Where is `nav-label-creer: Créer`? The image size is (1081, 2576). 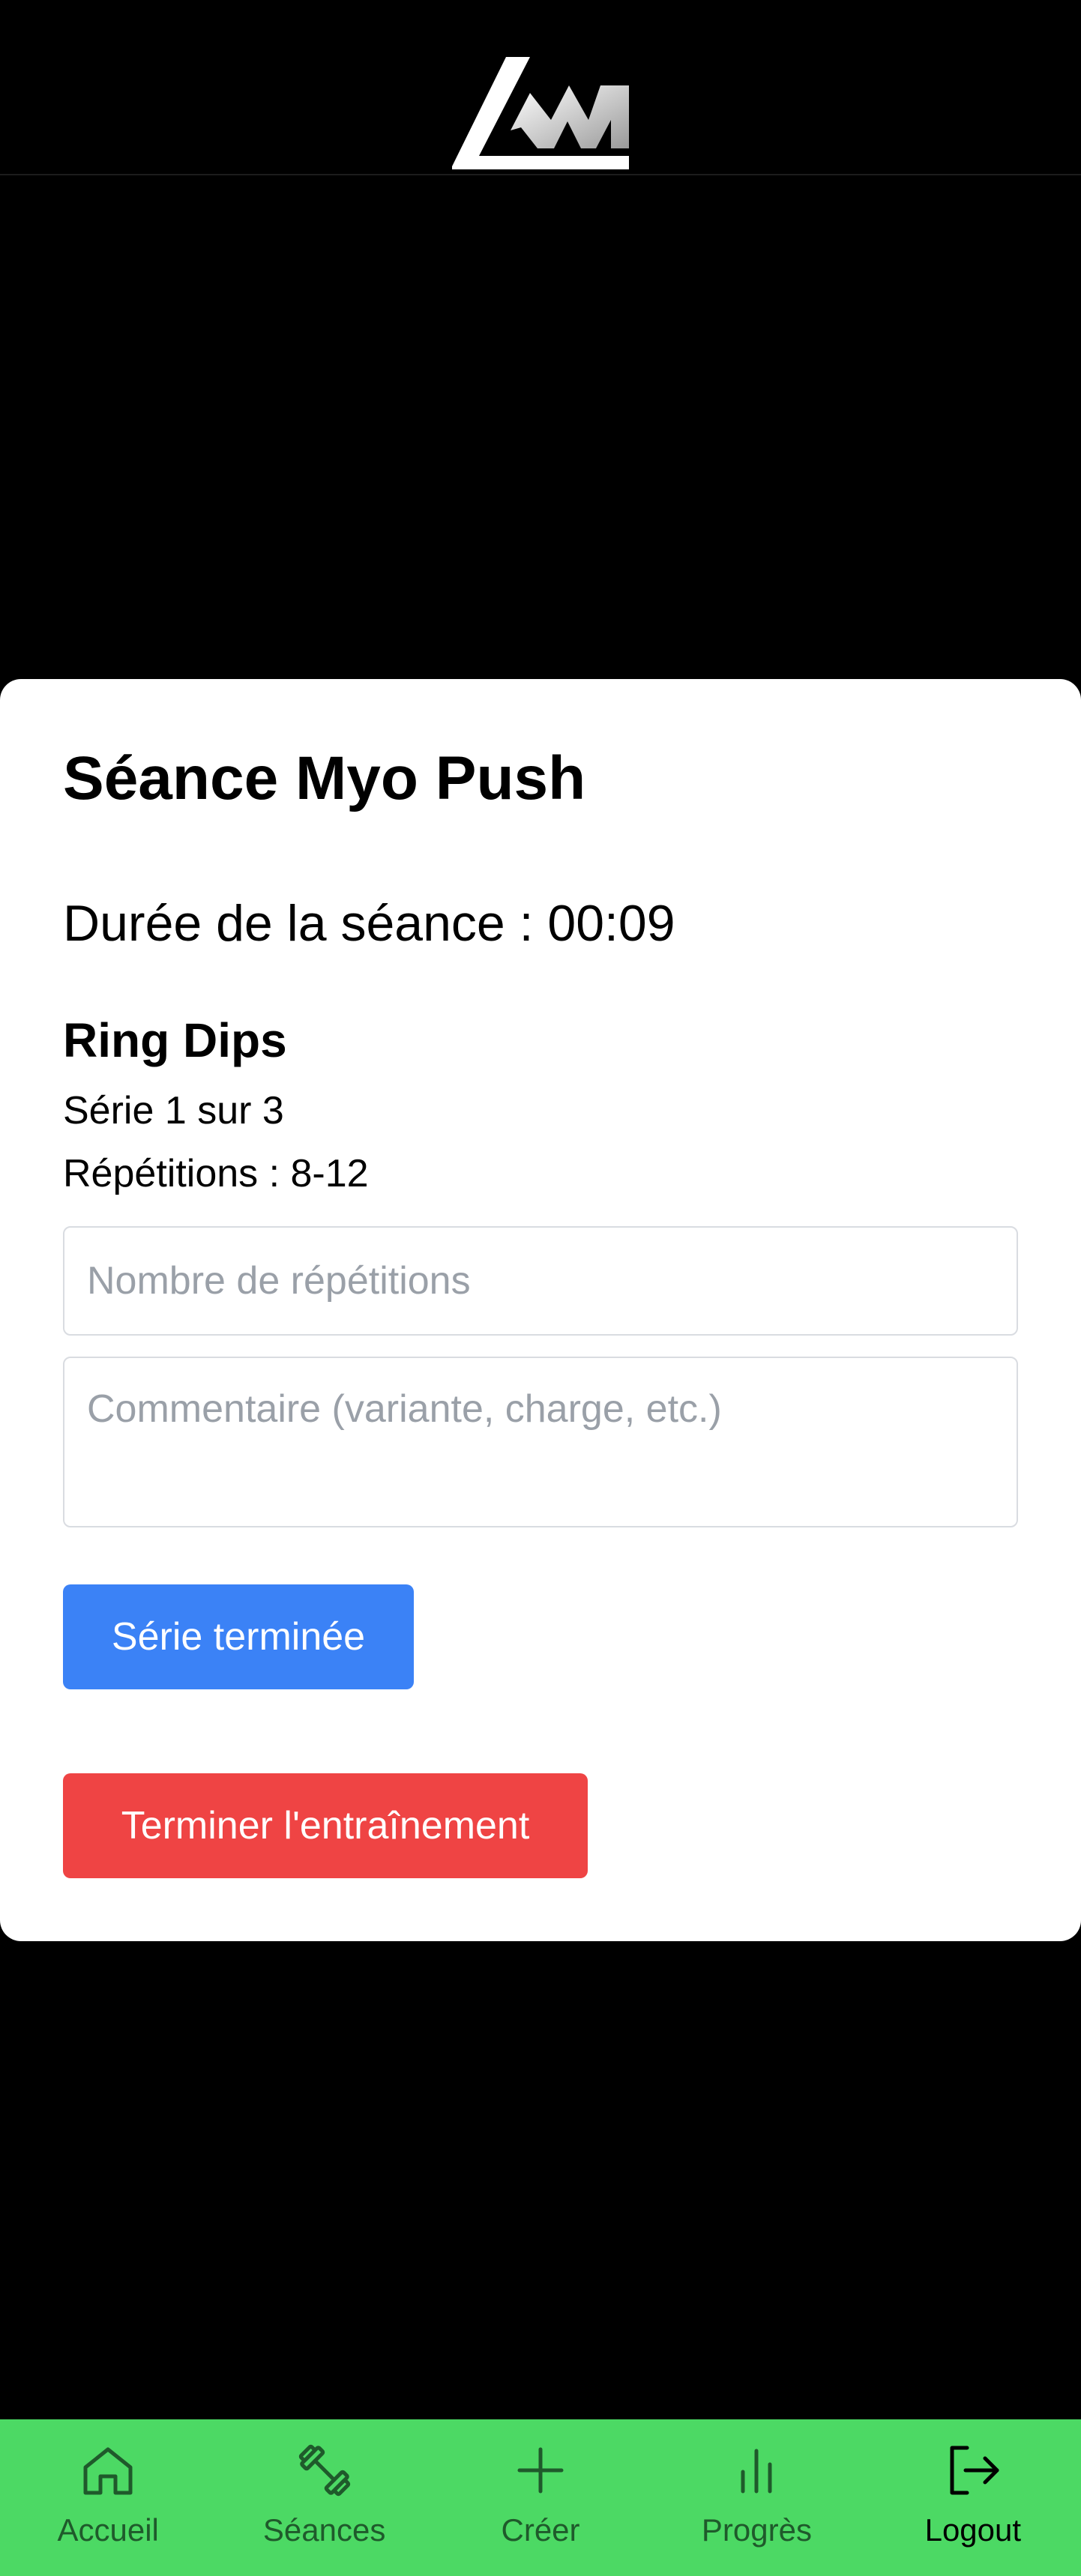 nav-label-creer: Créer is located at coordinates (540, 2530).